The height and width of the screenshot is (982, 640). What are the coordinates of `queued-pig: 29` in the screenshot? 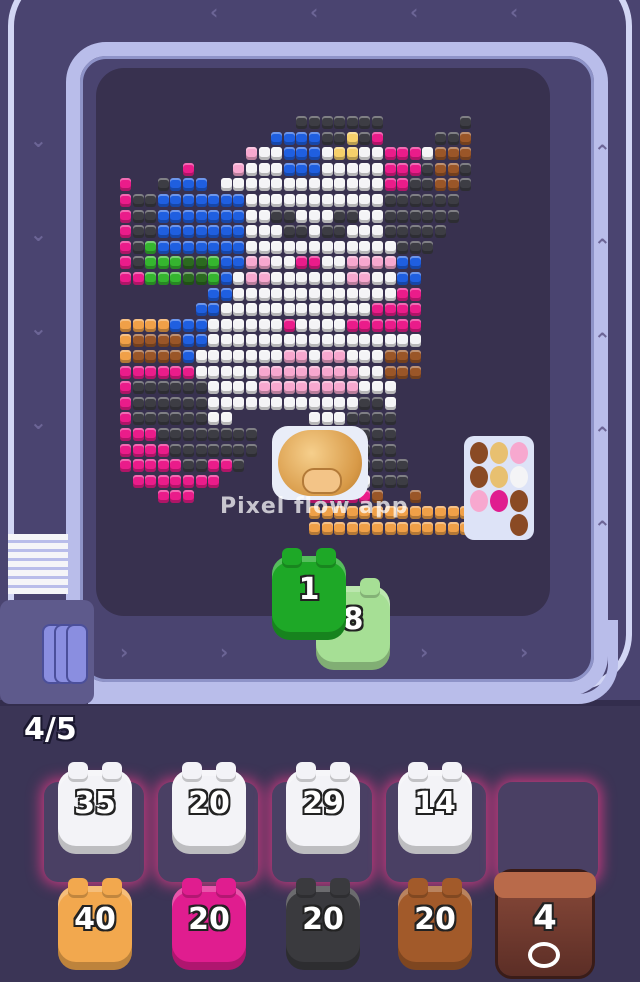 It's located at (323, 808).